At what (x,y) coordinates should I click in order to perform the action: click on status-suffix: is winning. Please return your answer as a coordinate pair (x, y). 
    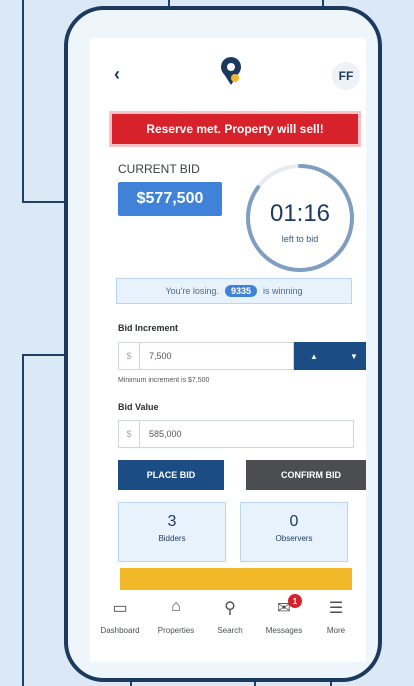
    Looking at the image, I should click on (282, 291).